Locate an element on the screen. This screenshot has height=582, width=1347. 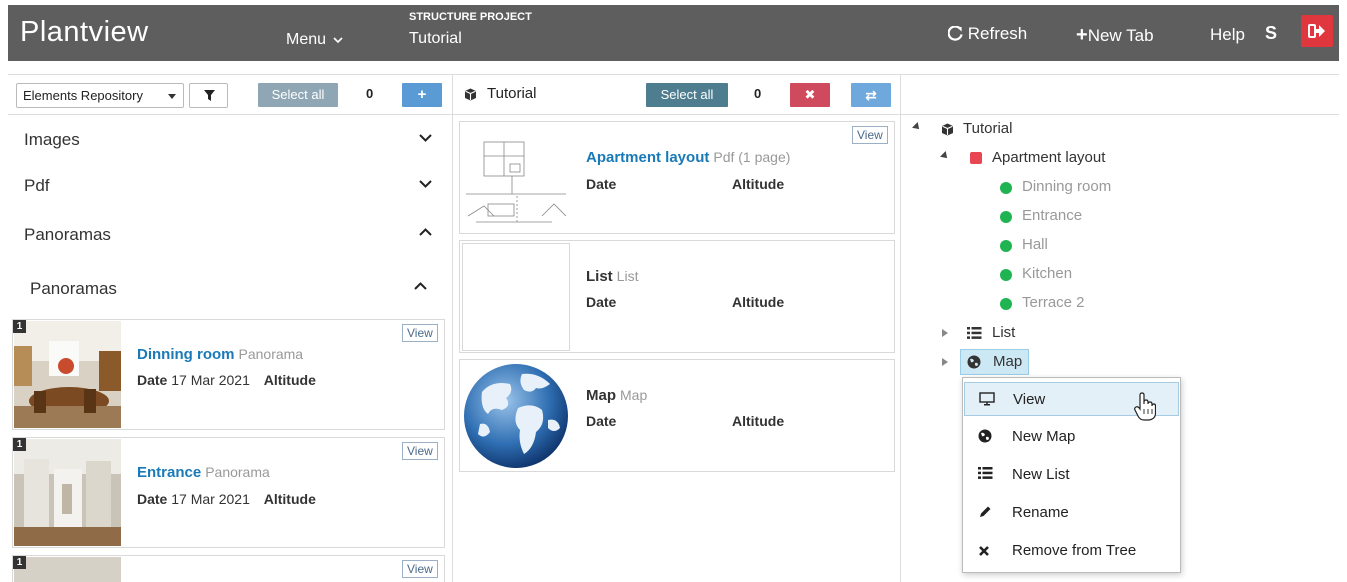
hand-cursor-icon is located at coordinates (1145, 406).